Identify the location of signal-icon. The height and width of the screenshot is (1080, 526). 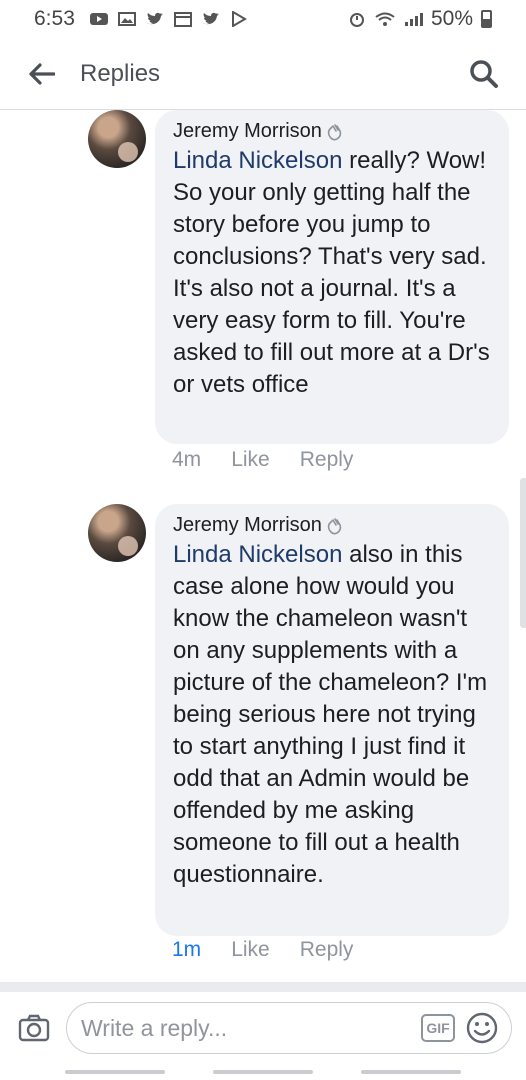
(413, 19).